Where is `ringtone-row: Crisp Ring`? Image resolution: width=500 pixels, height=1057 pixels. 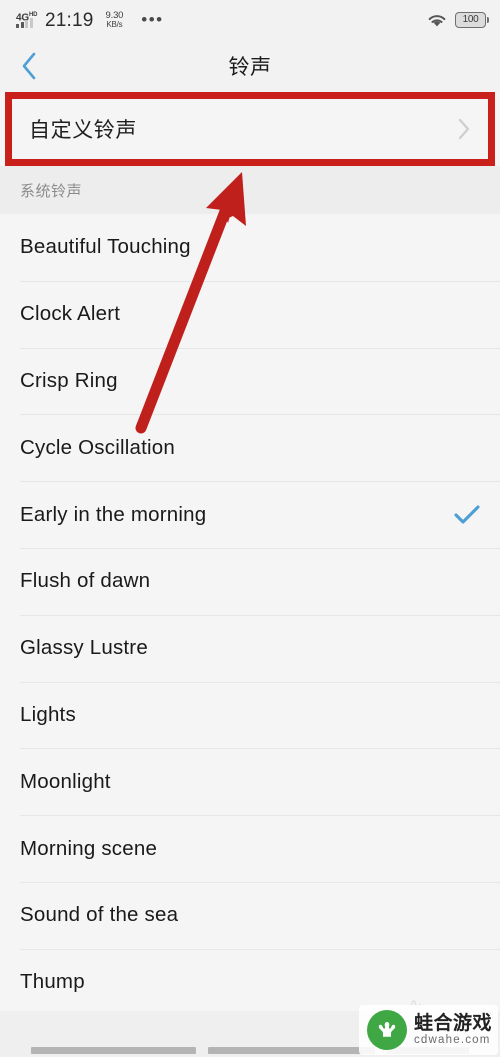
ringtone-row: Crisp Ring is located at coordinates (250, 381).